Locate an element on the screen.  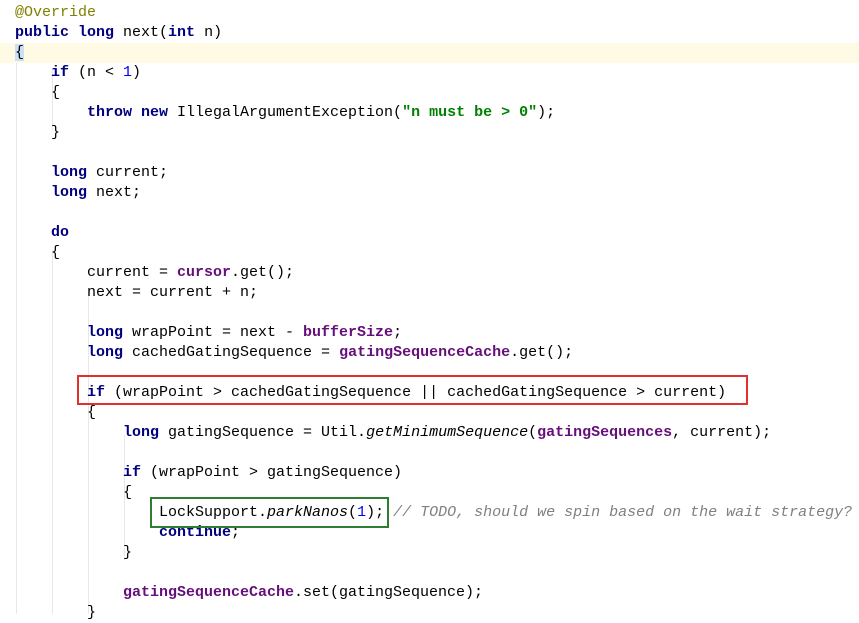
token-kw: int is located at coordinates (186, 32).